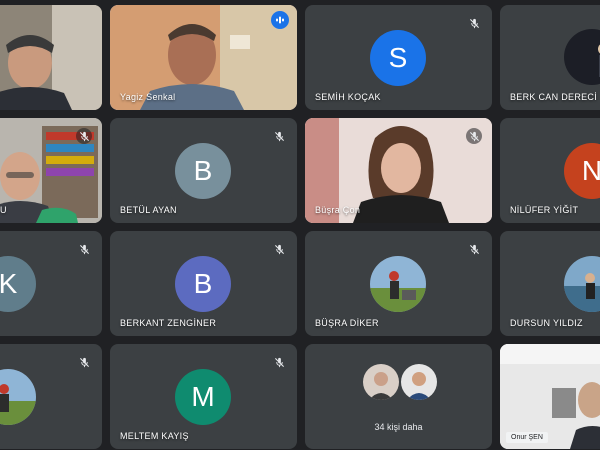 This screenshot has width=600, height=450. I want to click on participant-name: BÜŞRA DİKER, so click(347, 323).